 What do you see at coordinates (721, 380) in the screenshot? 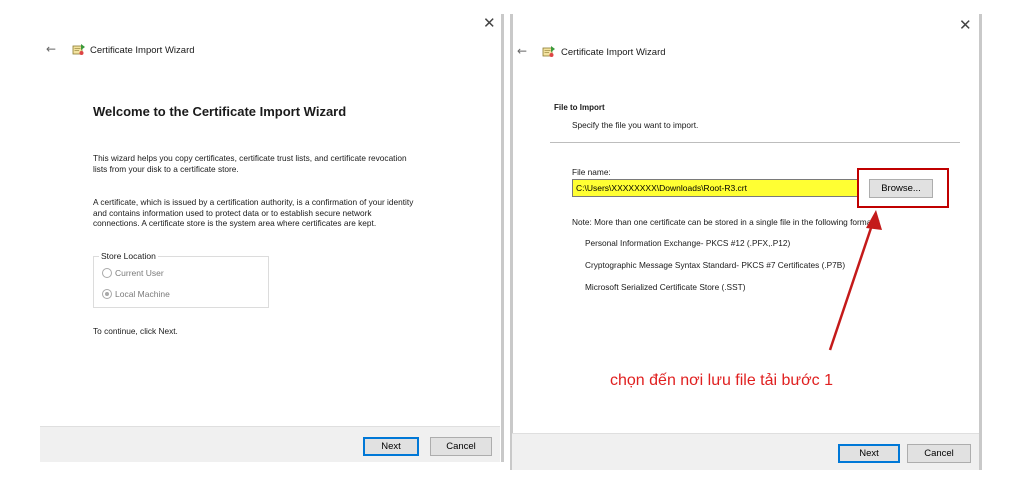
I see `annotation-text: chọn đến nơi lưu file tải bước 1` at bounding box center [721, 380].